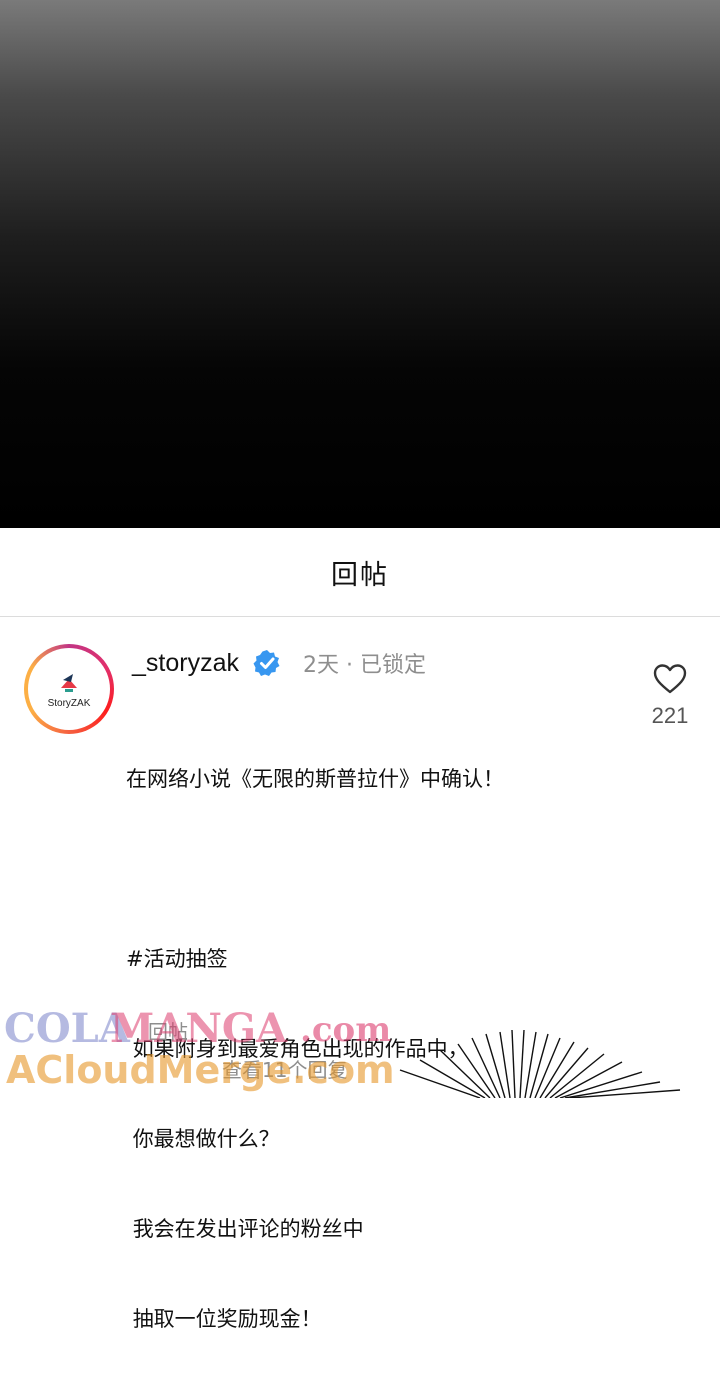 The image size is (720, 1394). What do you see at coordinates (315, 779) in the screenshot?
I see `comment-line: 在网络小说《无限的斯普拉什》中确认！` at bounding box center [315, 779].